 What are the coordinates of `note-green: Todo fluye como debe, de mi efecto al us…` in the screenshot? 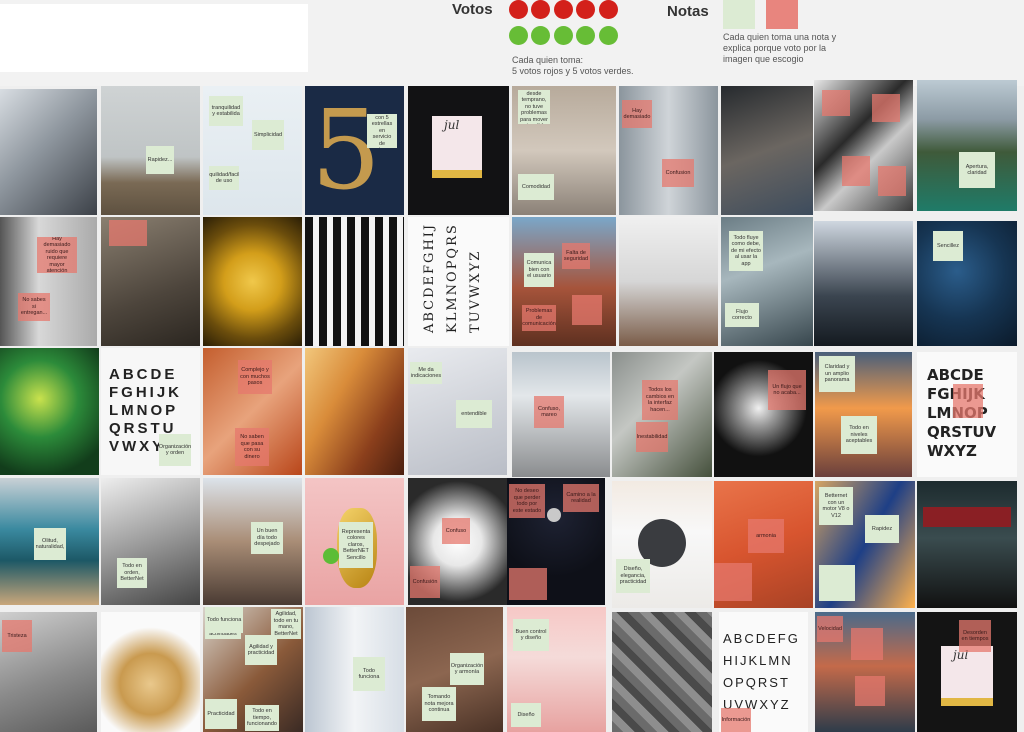 It's located at (746, 251).